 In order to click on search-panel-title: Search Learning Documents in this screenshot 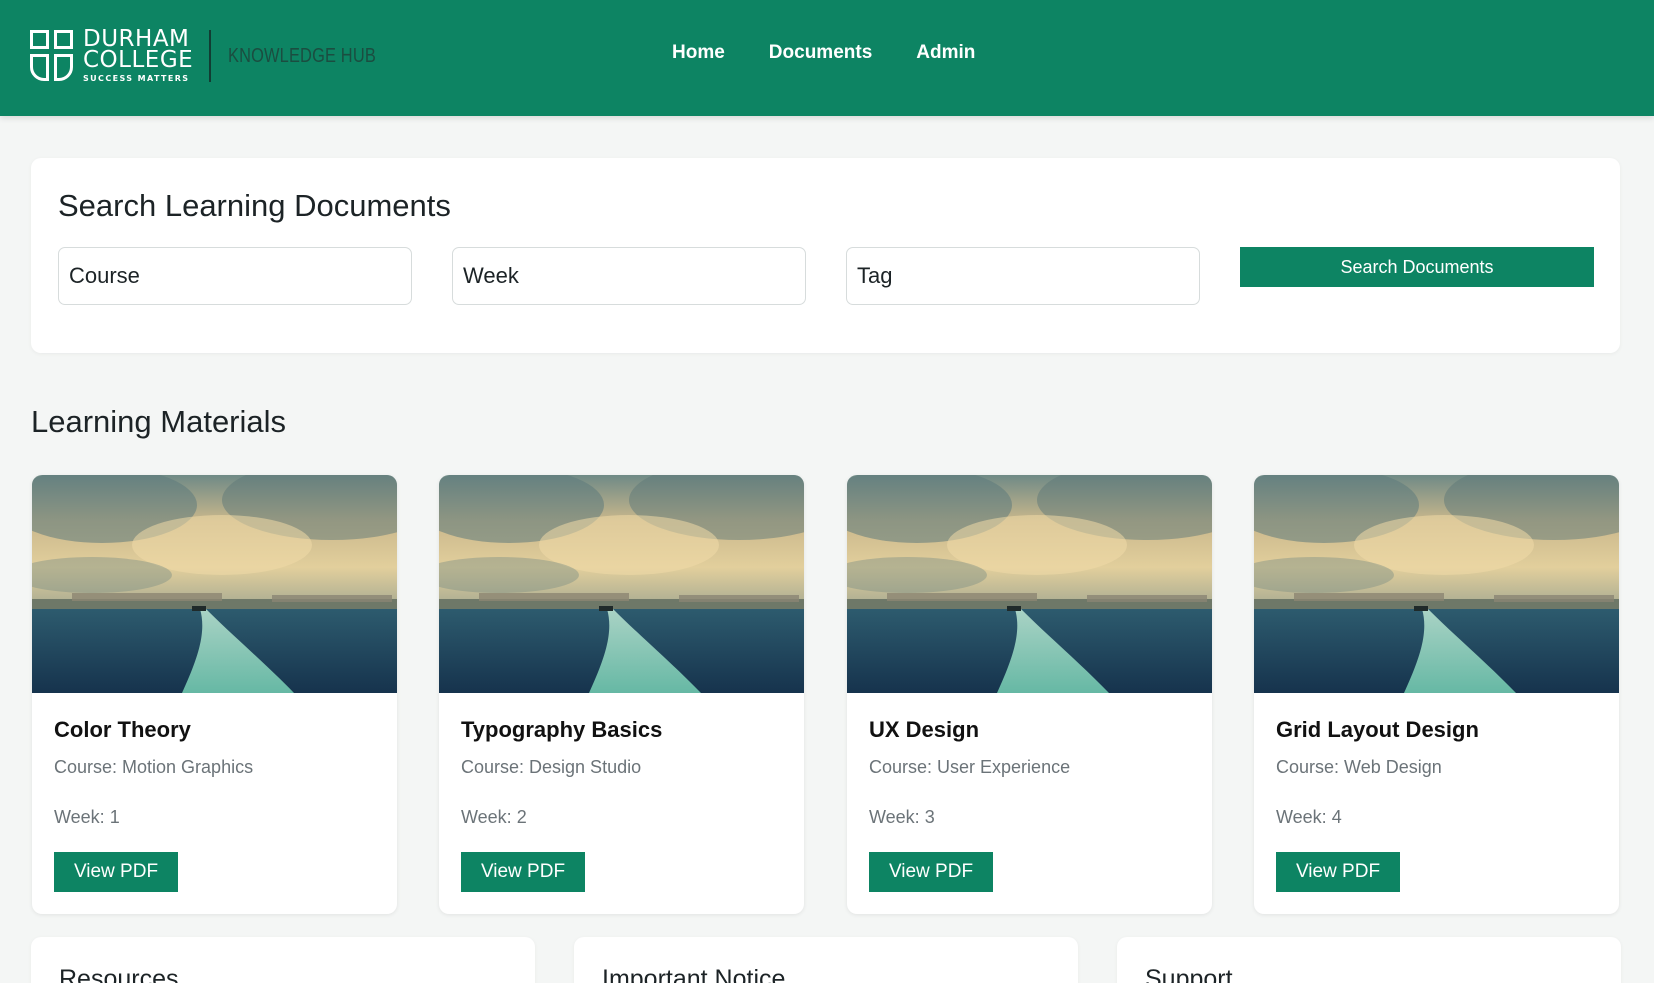, I will do `click(254, 205)`.